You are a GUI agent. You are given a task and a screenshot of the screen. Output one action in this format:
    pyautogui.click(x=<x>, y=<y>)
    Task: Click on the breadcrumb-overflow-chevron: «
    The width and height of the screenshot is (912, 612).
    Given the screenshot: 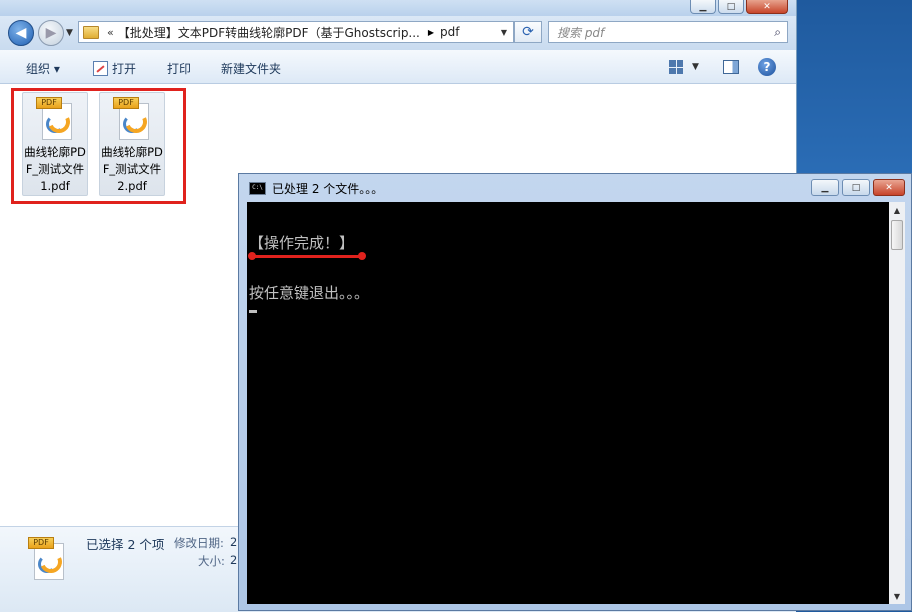 What is the action you would take?
    pyautogui.click(x=110, y=32)
    